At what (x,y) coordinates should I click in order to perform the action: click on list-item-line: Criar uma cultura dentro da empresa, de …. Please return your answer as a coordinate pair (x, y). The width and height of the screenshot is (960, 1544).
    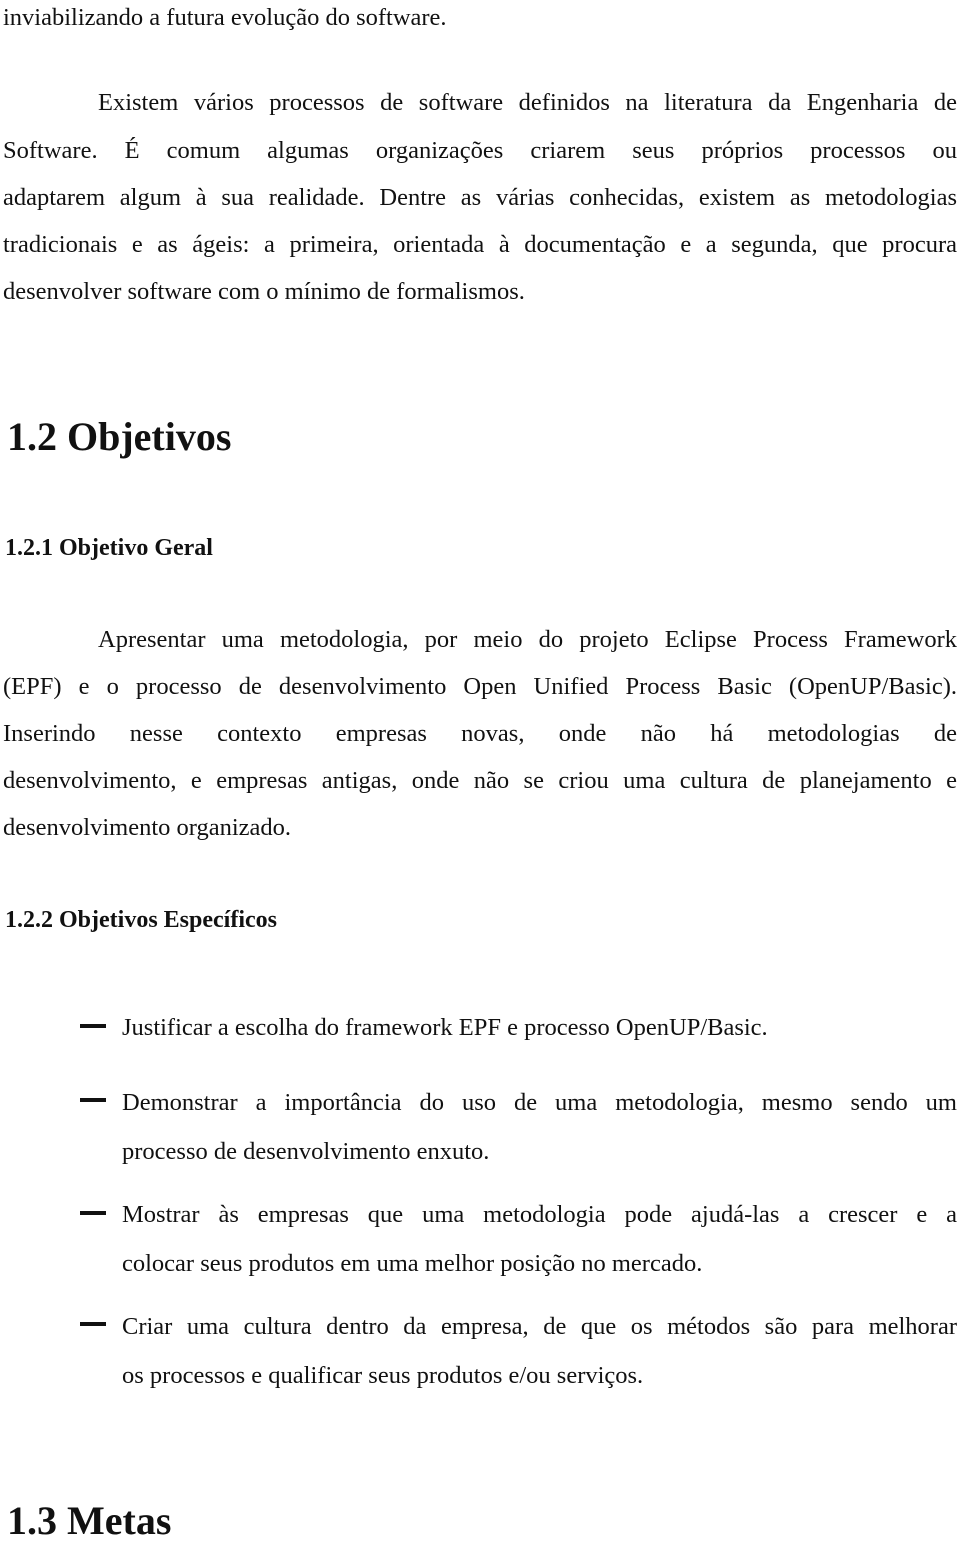
    Looking at the image, I should click on (539, 1326).